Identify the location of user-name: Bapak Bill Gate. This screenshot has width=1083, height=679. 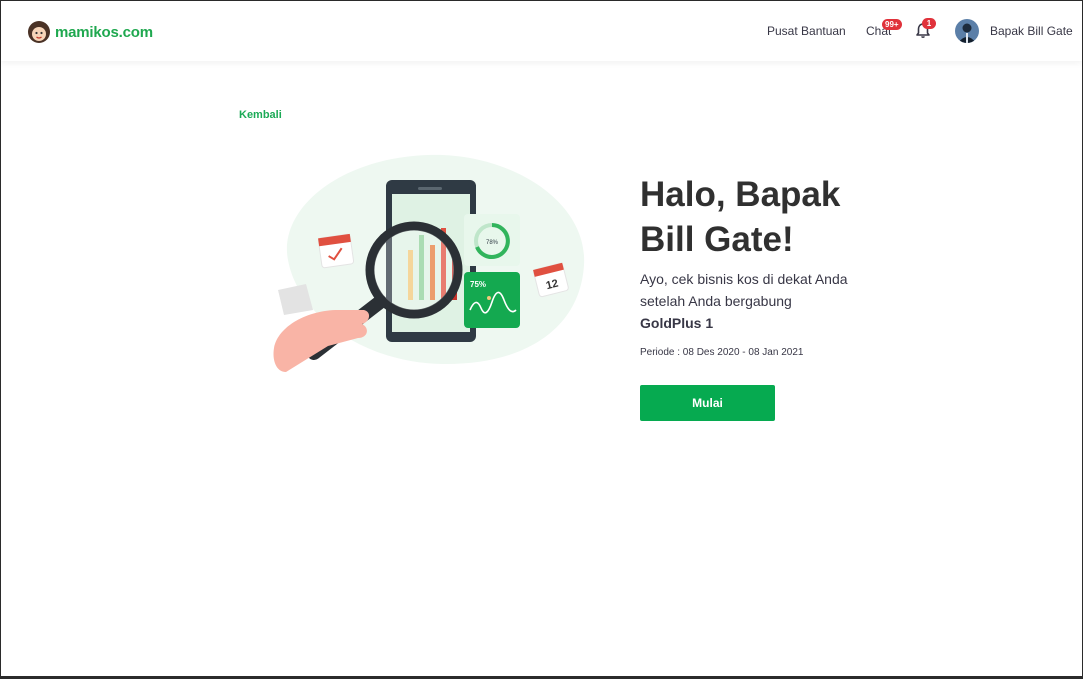
(1031, 31).